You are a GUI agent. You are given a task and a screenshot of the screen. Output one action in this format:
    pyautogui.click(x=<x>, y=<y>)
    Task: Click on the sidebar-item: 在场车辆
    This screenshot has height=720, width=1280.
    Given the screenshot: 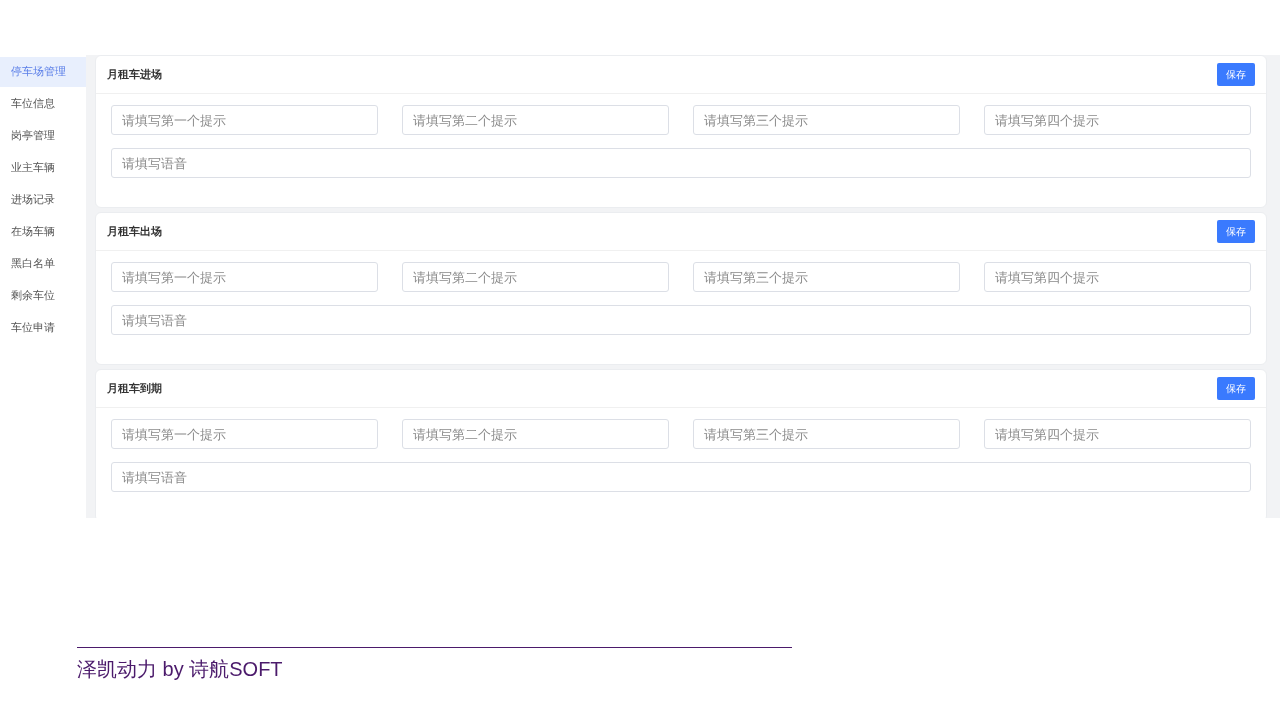 What is the action you would take?
    pyautogui.click(x=43, y=232)
    